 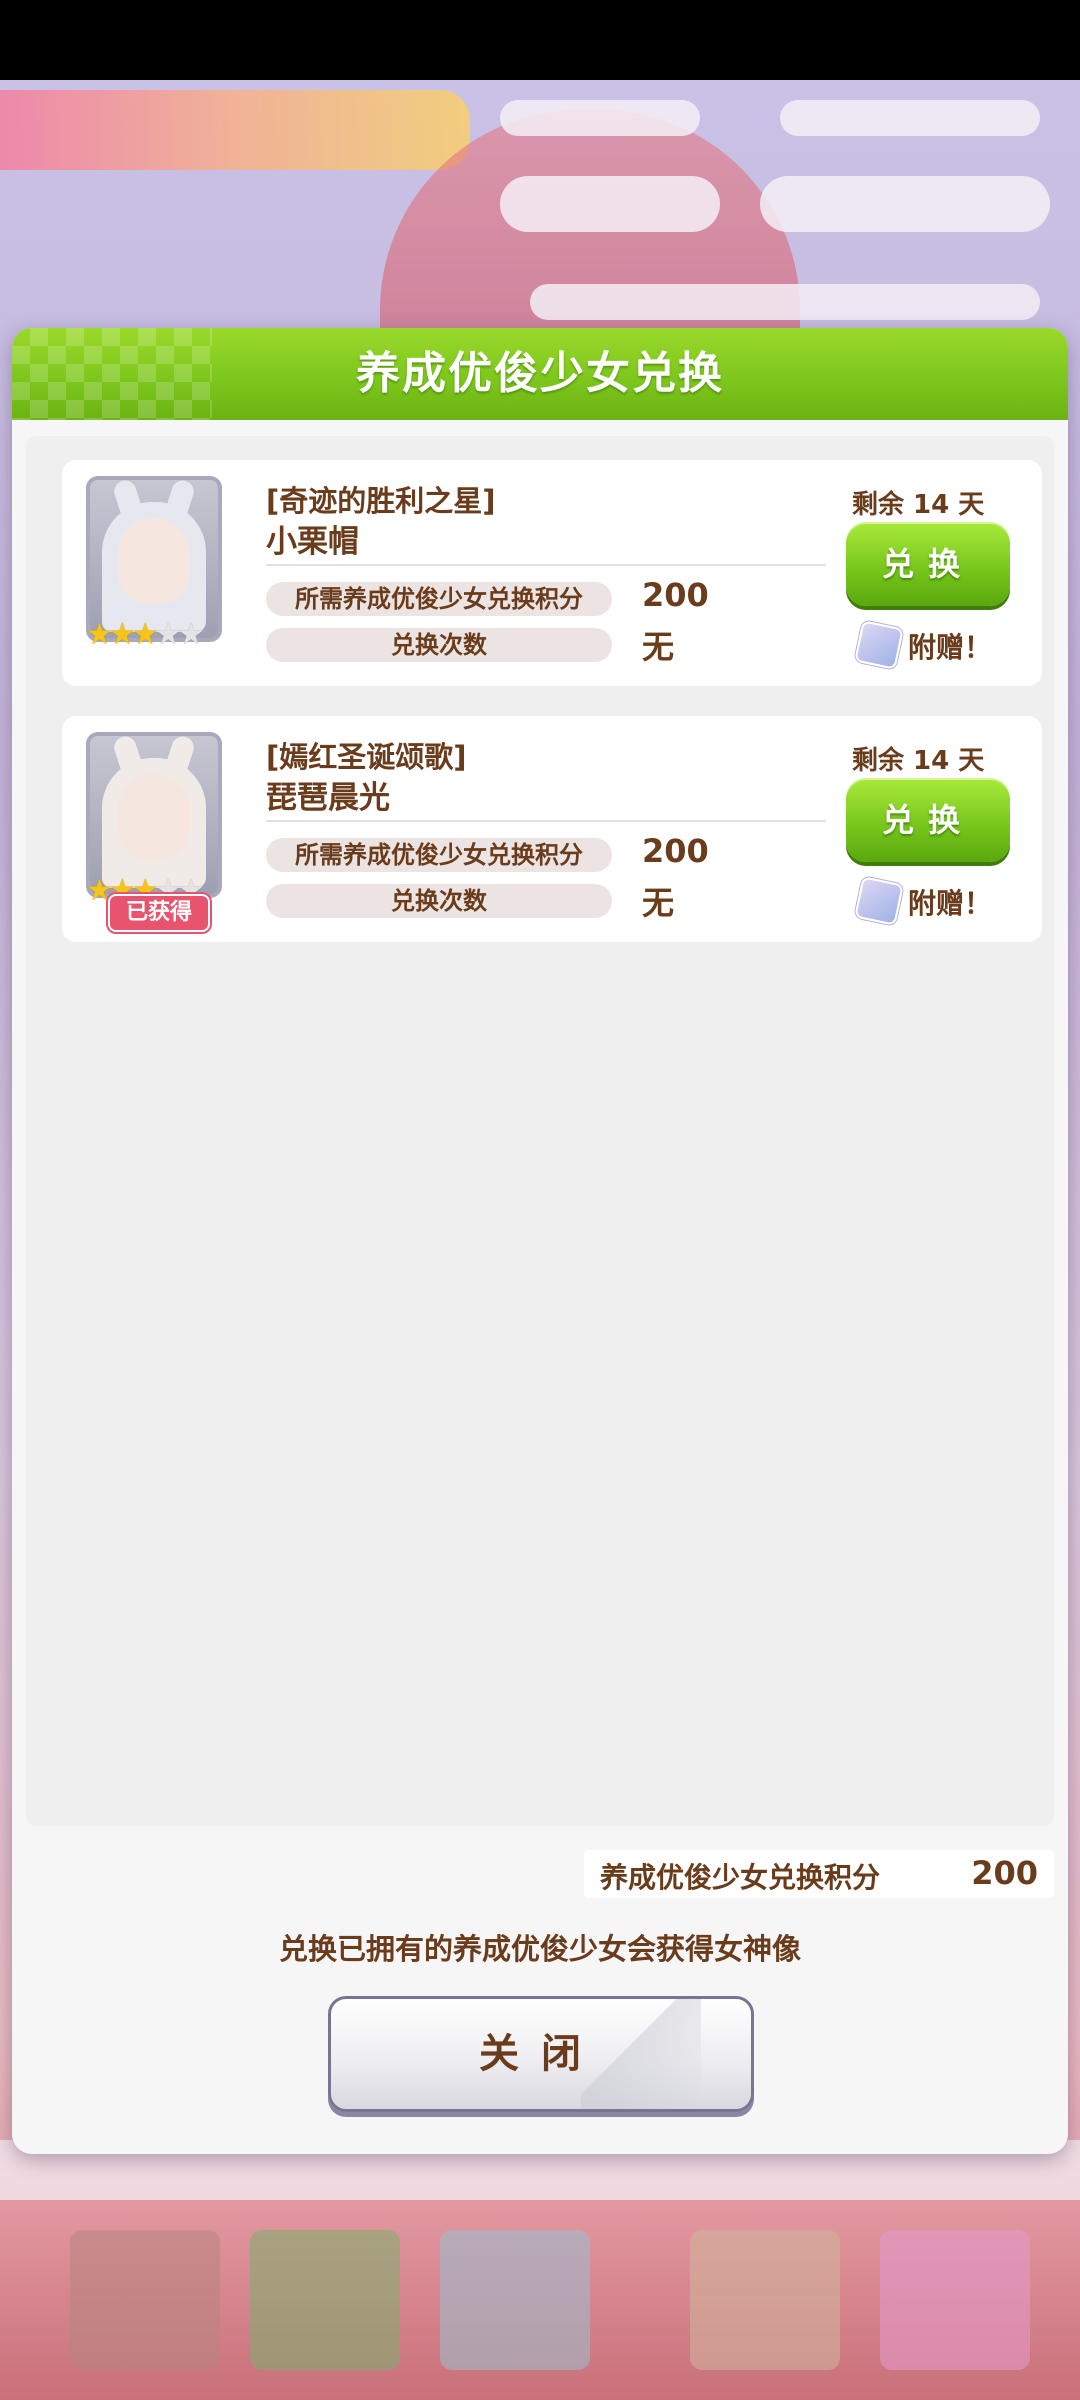 I want to click on owned-badge: 已获得, so click(x=159, y=913).